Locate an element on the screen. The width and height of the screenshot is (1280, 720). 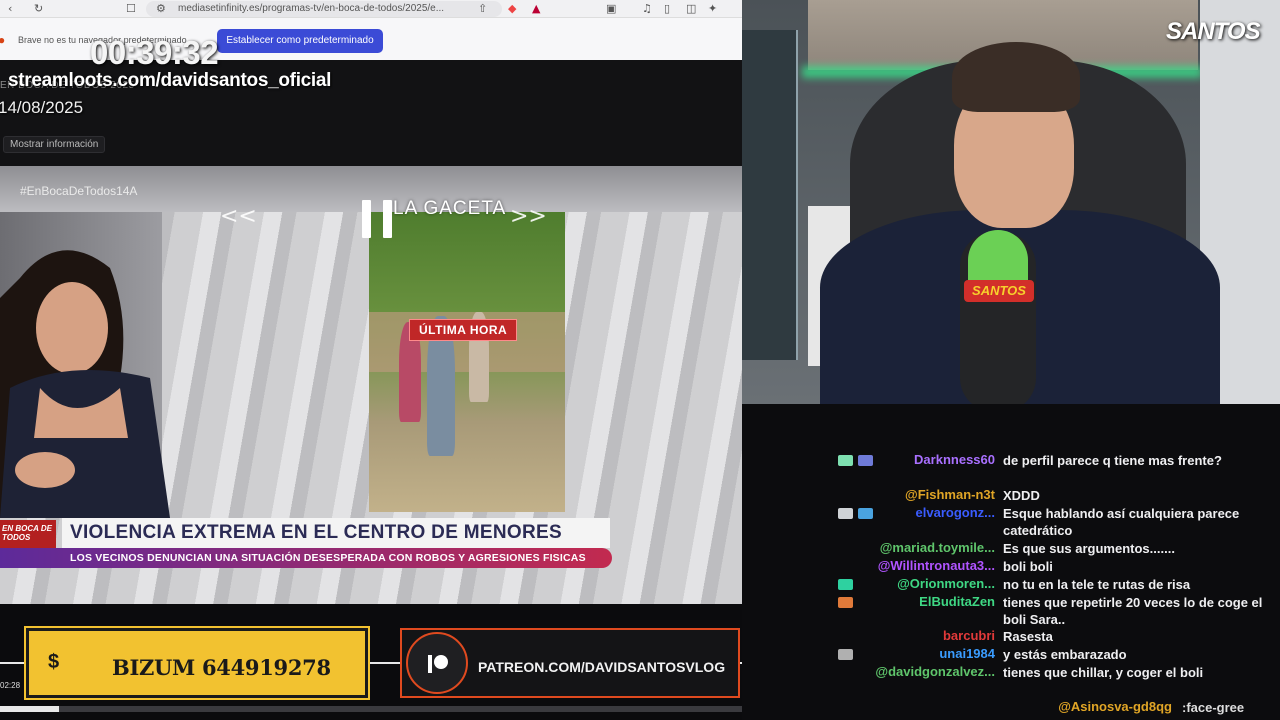
extensions-icon: ✦ is located at coordinates (712, 9).